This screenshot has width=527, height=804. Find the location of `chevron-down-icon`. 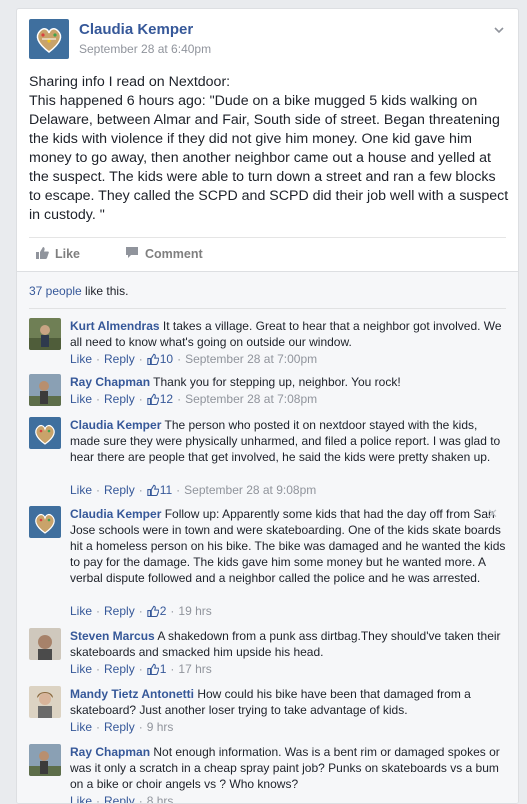

chevron-down-icon is located at coordinates (499, 30).